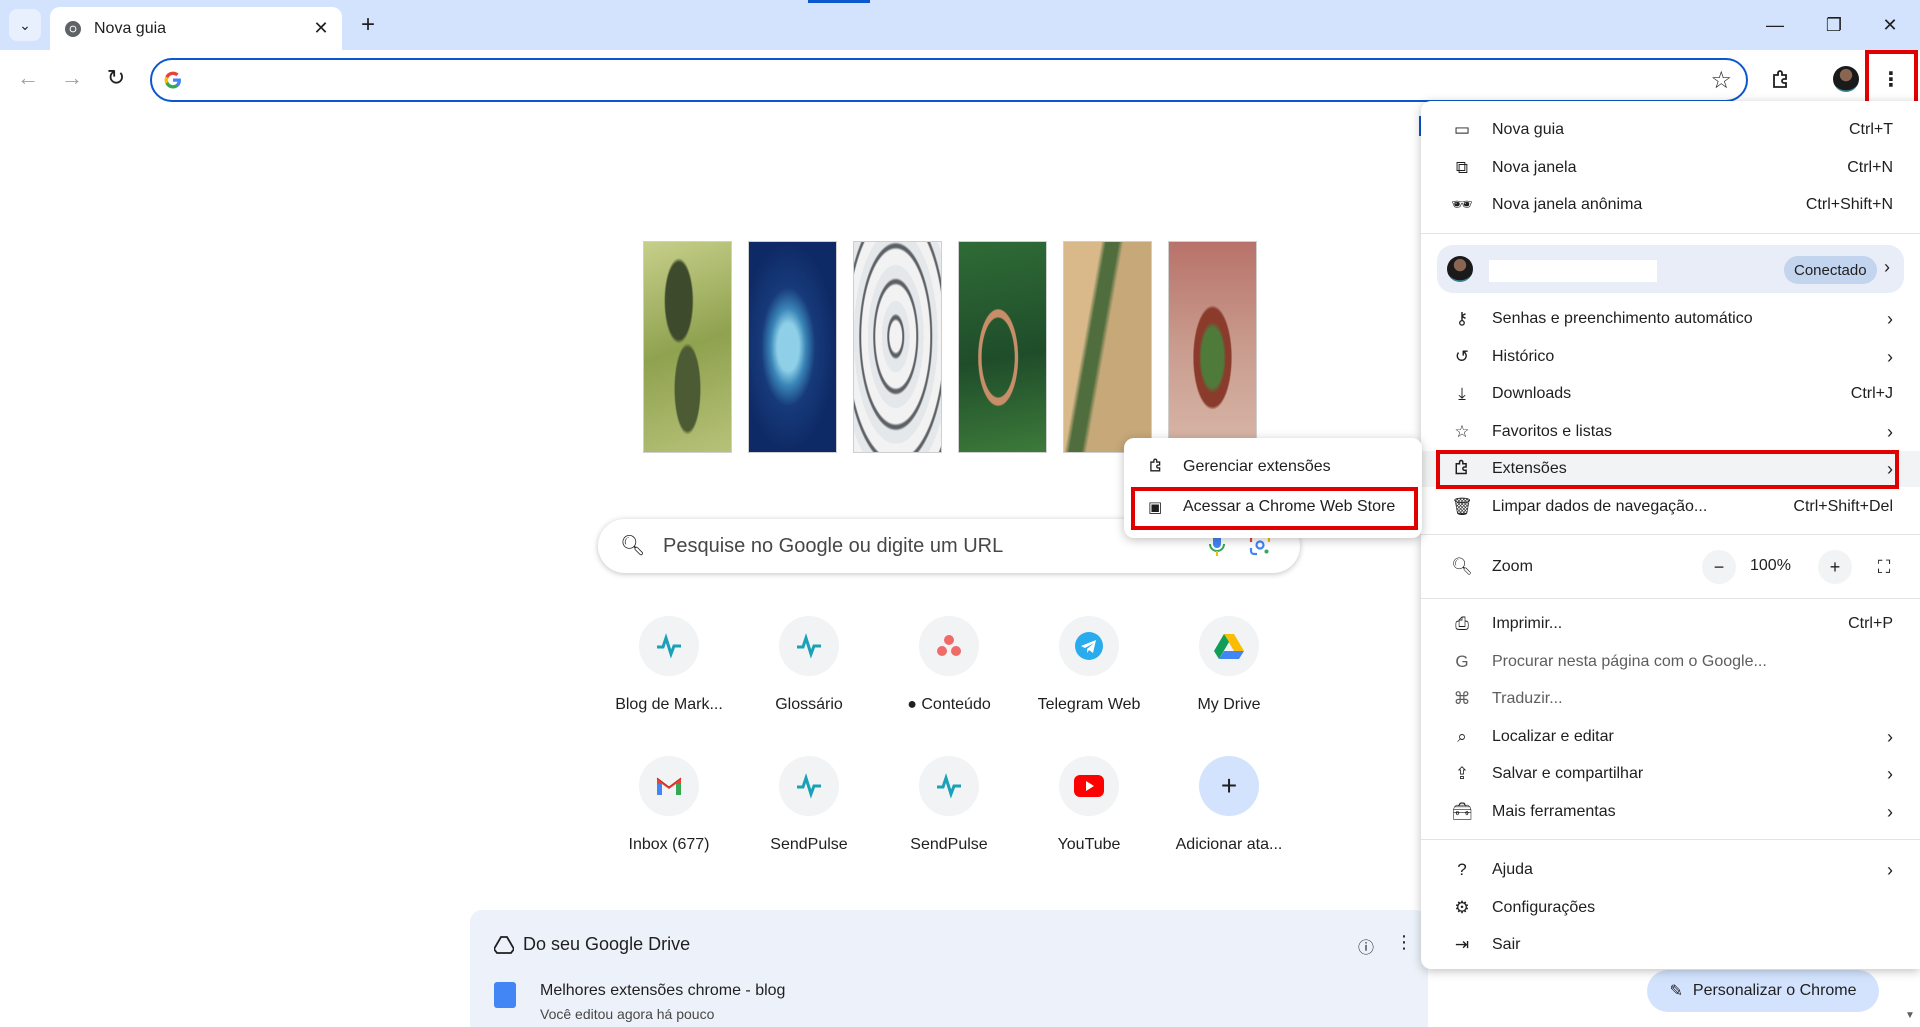 Image resolution: width=1920 pixels, height=1027 pixels. Describe the element at coordinates (1089, 844) in the screenshot. I see `shortcut-label: YouTube` at that location.